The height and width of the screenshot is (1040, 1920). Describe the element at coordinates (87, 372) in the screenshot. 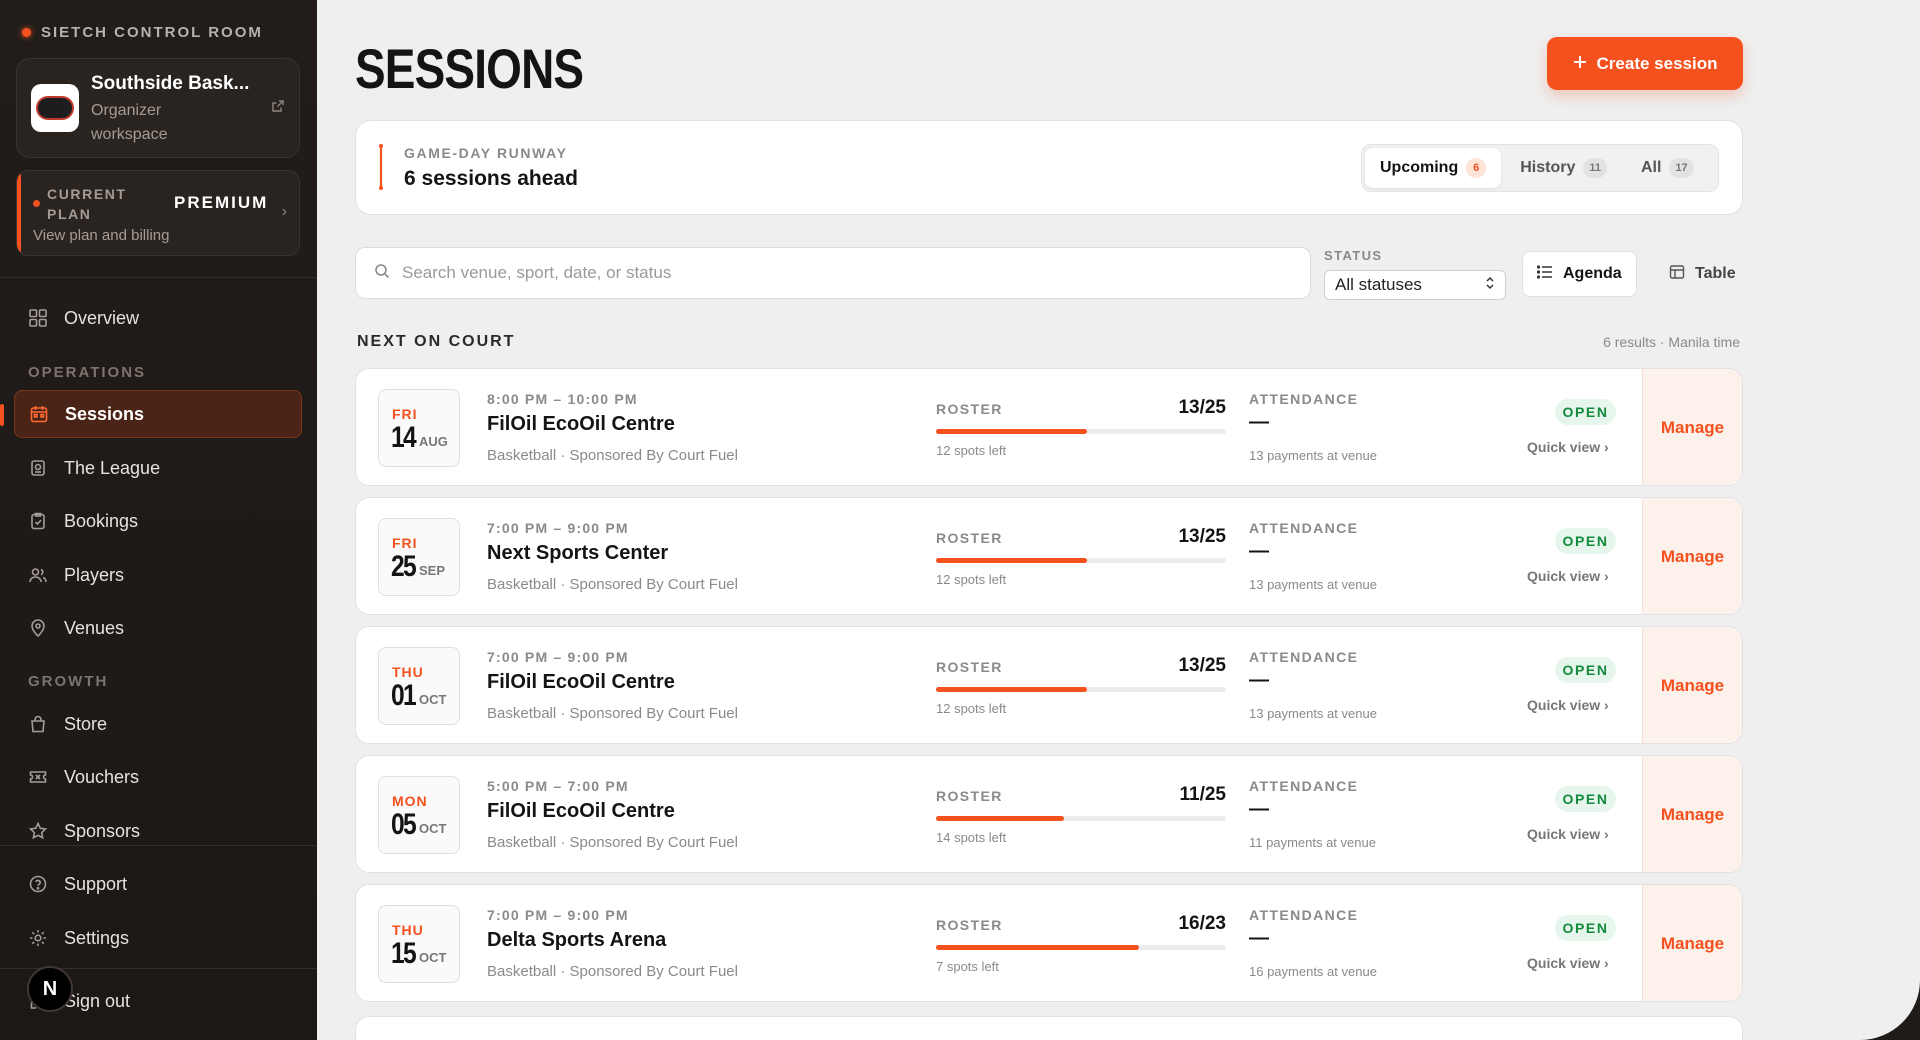

I see `nav-section-operations: OPERATIONS` at that location.